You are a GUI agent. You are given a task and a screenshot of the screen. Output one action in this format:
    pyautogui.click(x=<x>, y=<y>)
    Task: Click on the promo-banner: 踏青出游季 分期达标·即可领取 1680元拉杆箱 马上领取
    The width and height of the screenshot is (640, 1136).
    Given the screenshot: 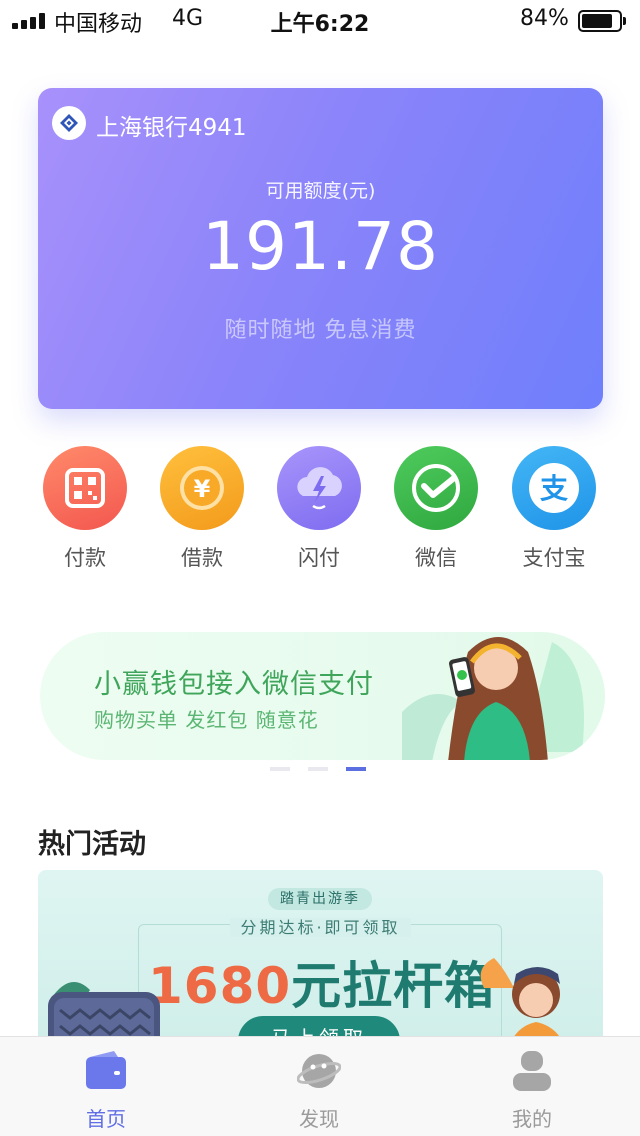 What is the action you would take?
    pyautogui.click(x=320, y=965)
    